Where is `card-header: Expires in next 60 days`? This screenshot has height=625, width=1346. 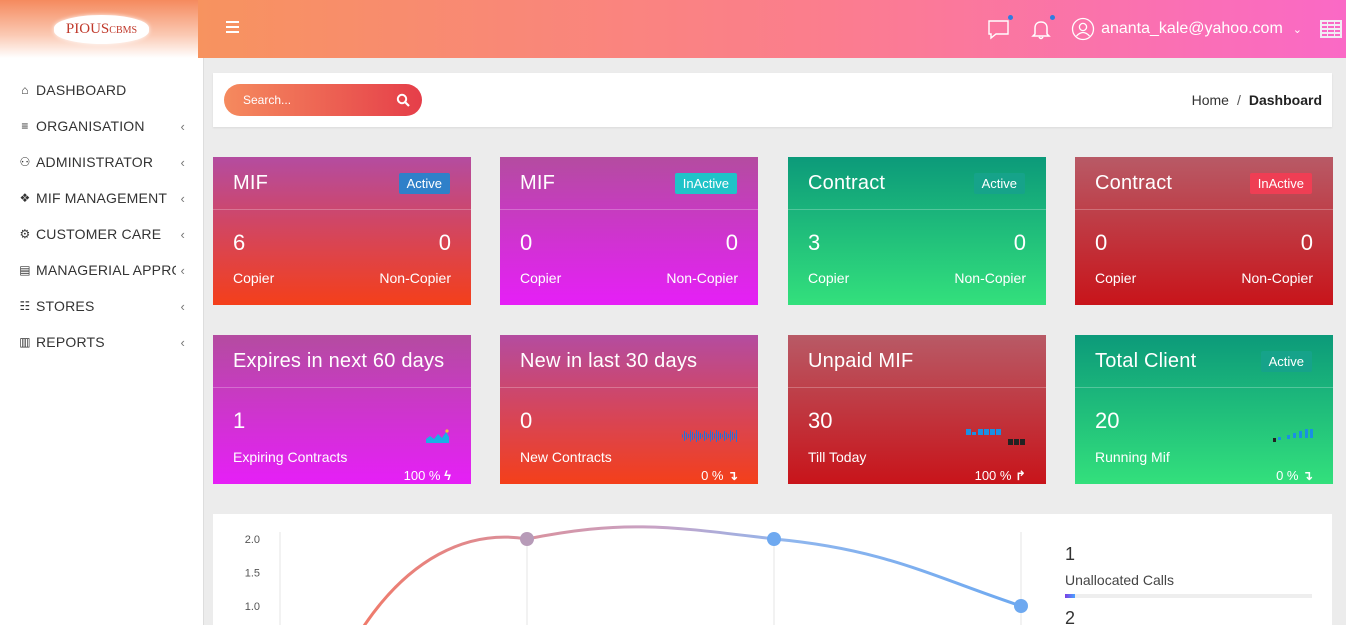
card-header: Expires in next 60 days is located at coordinates (342, 361).